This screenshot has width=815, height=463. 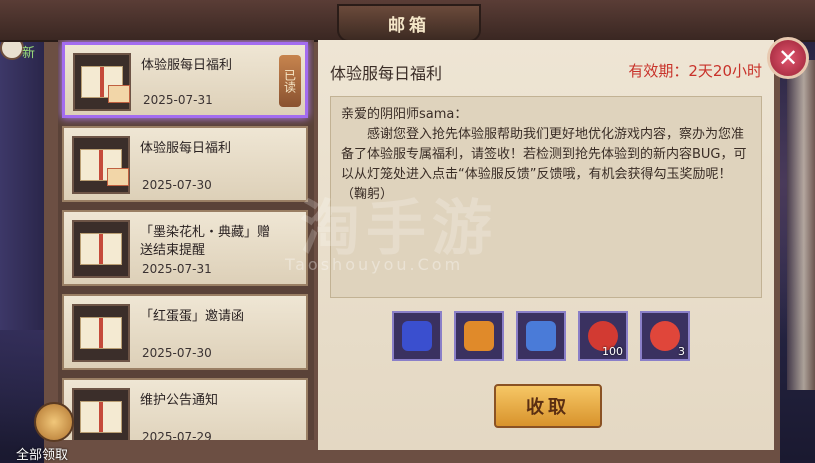 I want to click on mail-title: 「红蛋蛋」邀请函, so click(x=192, y=316).